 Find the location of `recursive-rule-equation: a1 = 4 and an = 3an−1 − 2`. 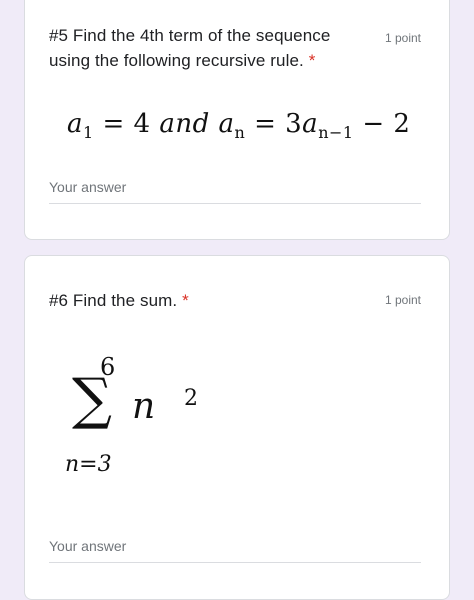

recursive-rule-equation: a1 = 4 and an = 3an−1 − 2 is located at coordinates (238, 125).